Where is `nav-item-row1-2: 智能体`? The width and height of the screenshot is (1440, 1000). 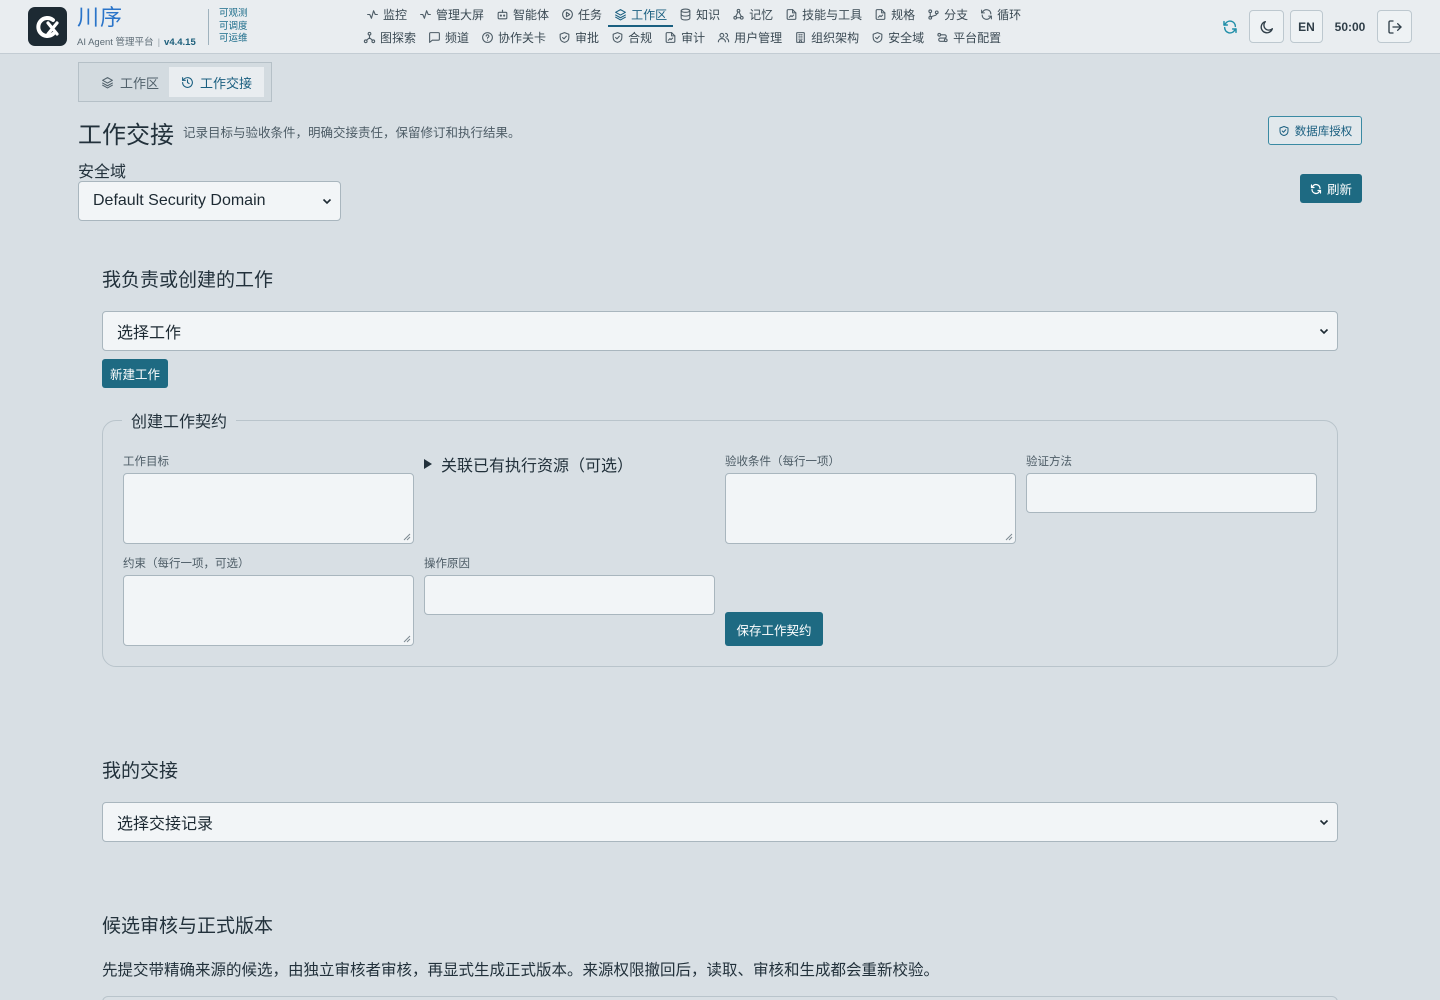 nav-item-row1-2: 智能体 is located at coordinates (522, 14).